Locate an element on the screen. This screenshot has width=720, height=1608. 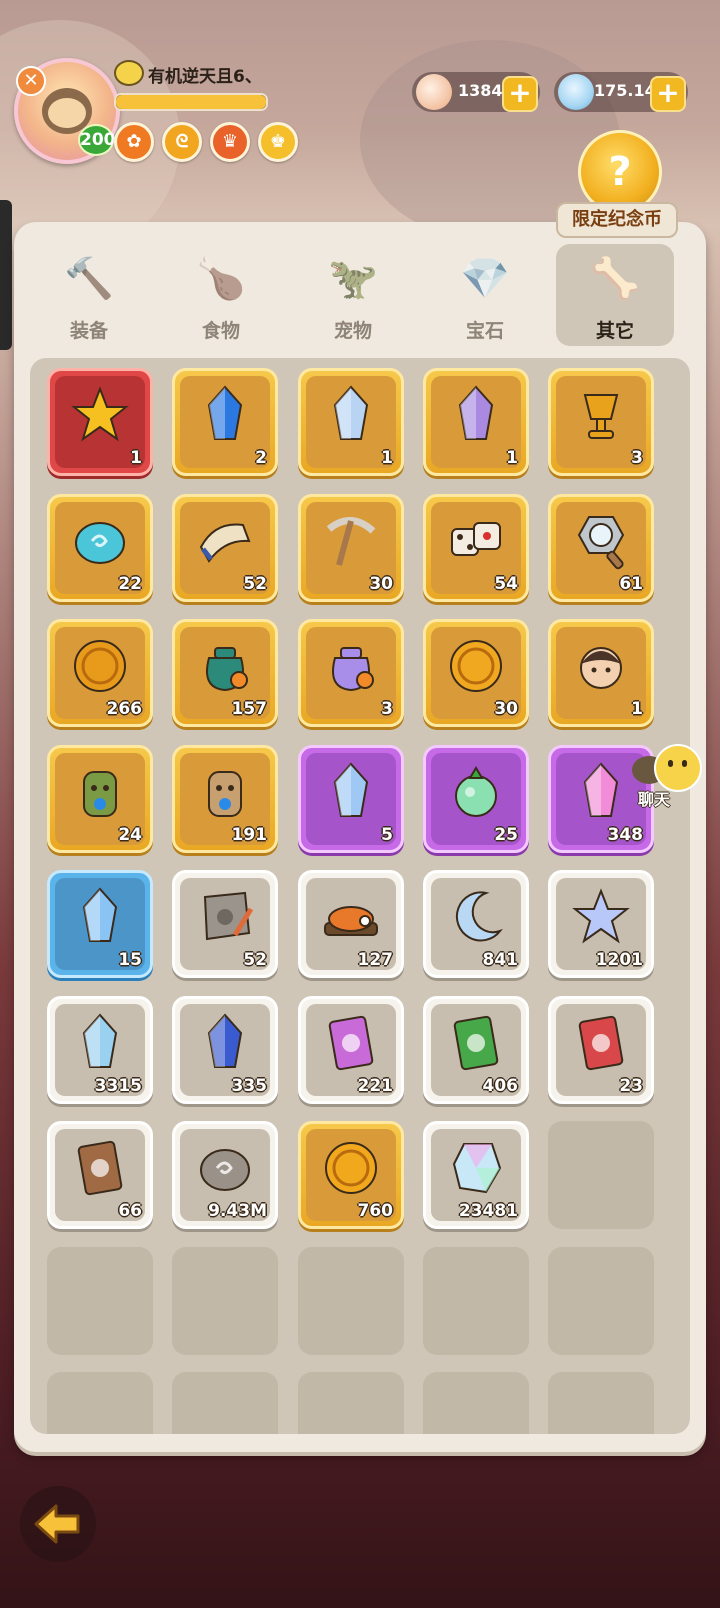
item-slot-stone-tablet-brush: 52 is located at coordinates (225, 924).